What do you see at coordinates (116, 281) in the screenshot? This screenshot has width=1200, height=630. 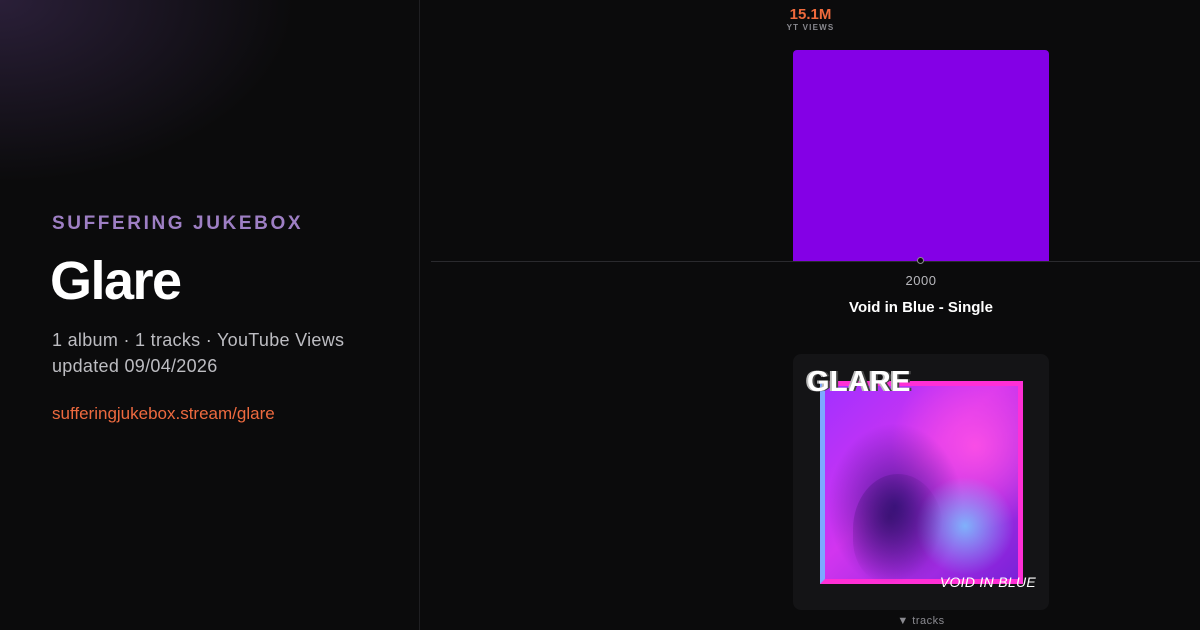 I see `artist-name: Glare` at bounding box center [116, 281].